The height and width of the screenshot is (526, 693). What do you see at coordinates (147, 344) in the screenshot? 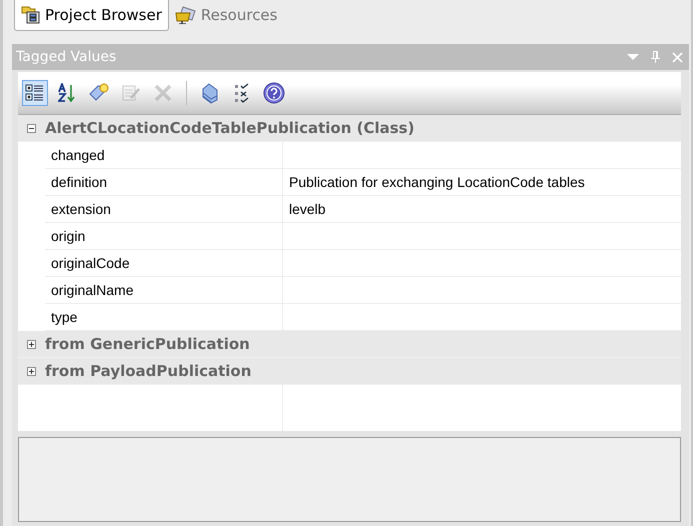
I see `group-header: from GenericPublication` at bounding box center [147, 344].